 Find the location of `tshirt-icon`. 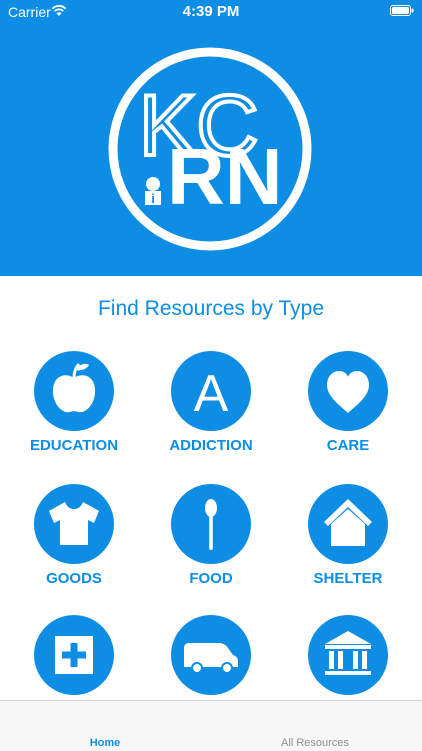

tshirt-icon is located at coordinates (74, 523).